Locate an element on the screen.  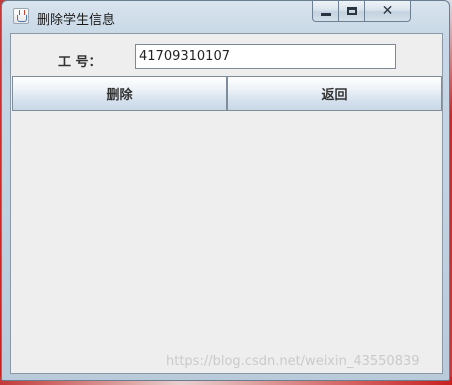
employee-id-input is located at coordinates (265, 56).